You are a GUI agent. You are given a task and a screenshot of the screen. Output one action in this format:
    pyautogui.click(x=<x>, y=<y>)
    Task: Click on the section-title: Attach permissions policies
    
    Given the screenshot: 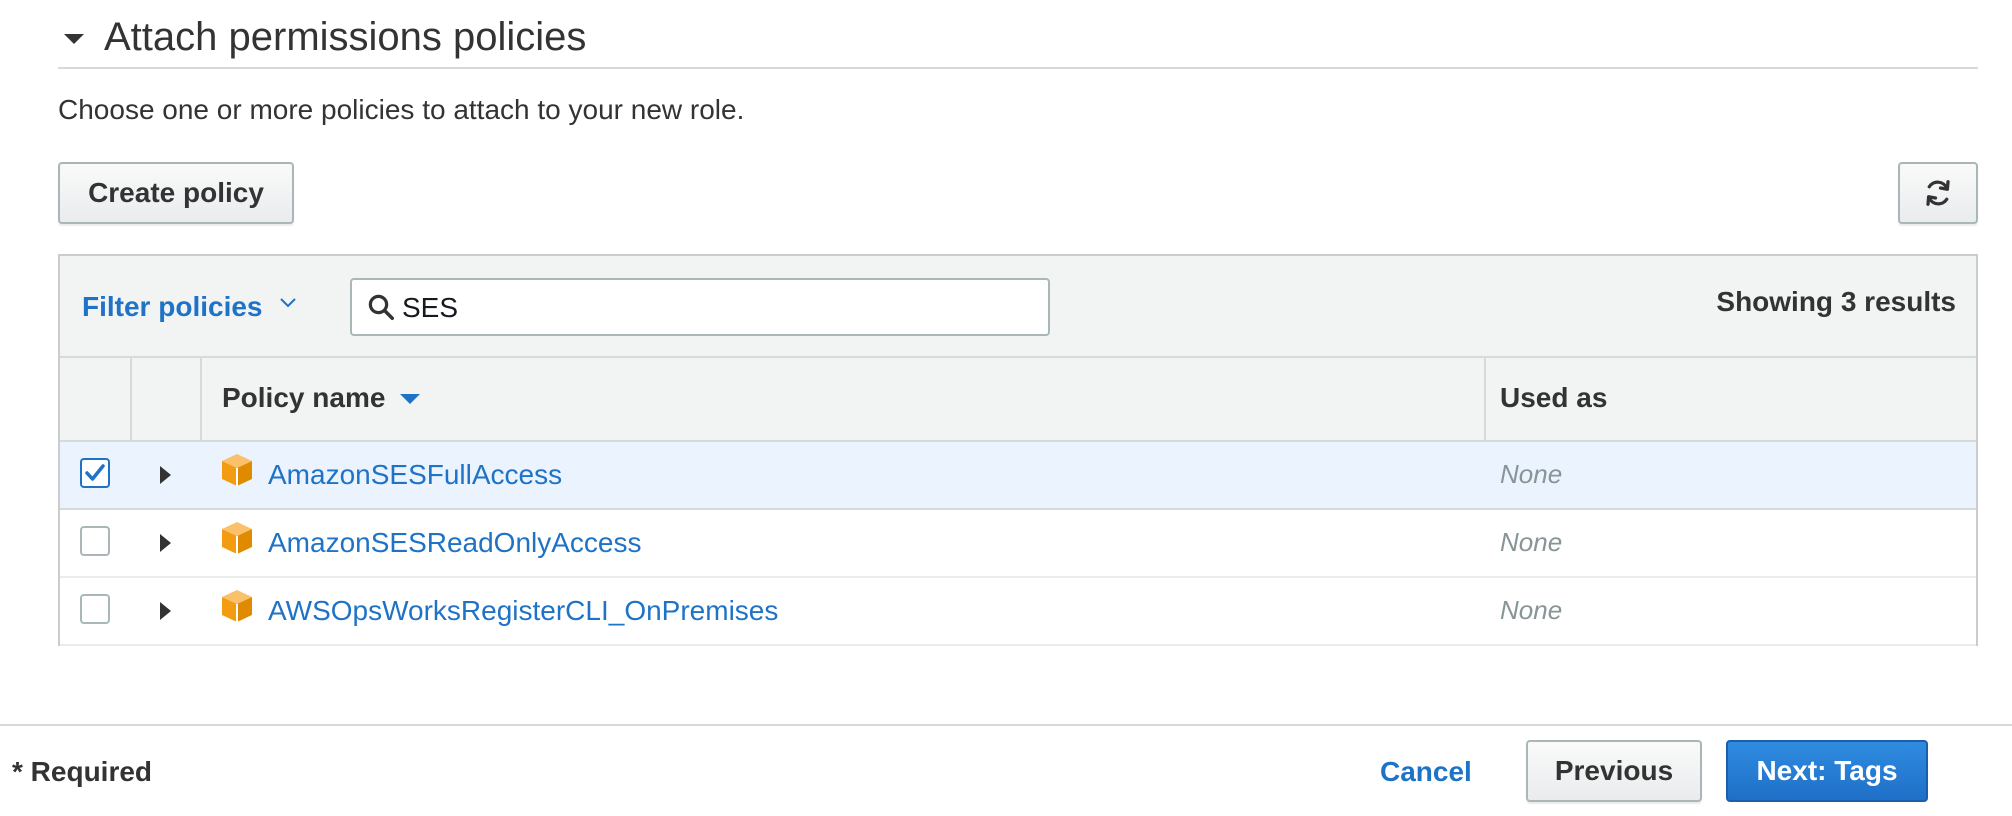 What is the action you would take?
    pyautogui.click(x=345, y=37)
    